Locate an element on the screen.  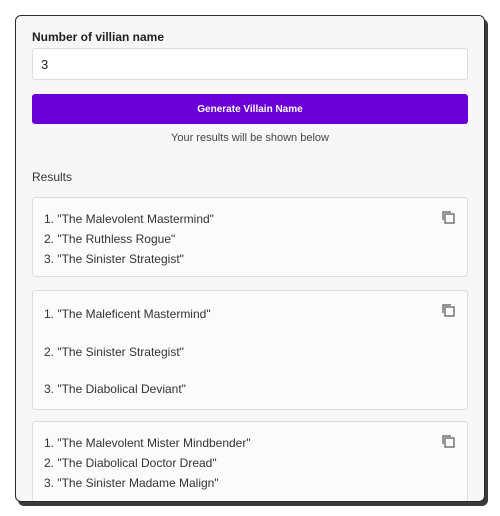
result-item: 3. "The Sinister Strategist" is located at coordinates (114, 259).